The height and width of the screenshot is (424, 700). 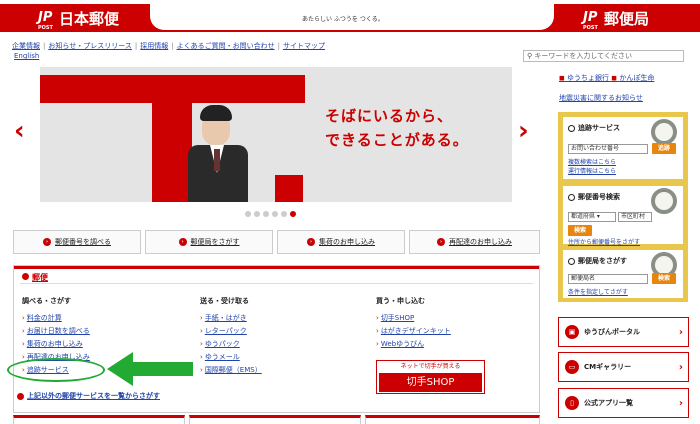 I want to click on link-yupack: ゆうパック, so click(x=220, y=344).